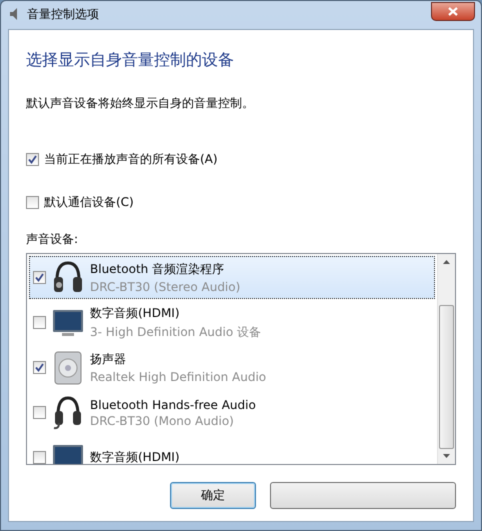  What do you see at coordinates (232, 450) in the screenshot?
I see `device-row: 数字音频(HDMI)` at bounding box center [232, 450].